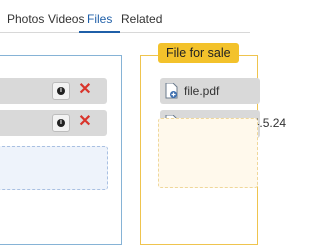  What do you see at coordinates (25, 19) in the screenshot?
I see `tab-photos: Photos` at bounding box center [25, 19].